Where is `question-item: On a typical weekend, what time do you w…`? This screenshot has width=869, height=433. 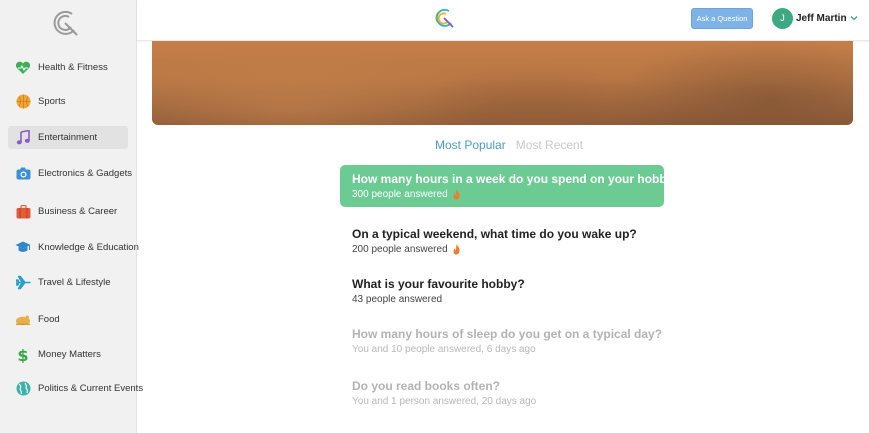 question-item: On a typical weekend, what time do you w… is located at coordinates (502, 241).